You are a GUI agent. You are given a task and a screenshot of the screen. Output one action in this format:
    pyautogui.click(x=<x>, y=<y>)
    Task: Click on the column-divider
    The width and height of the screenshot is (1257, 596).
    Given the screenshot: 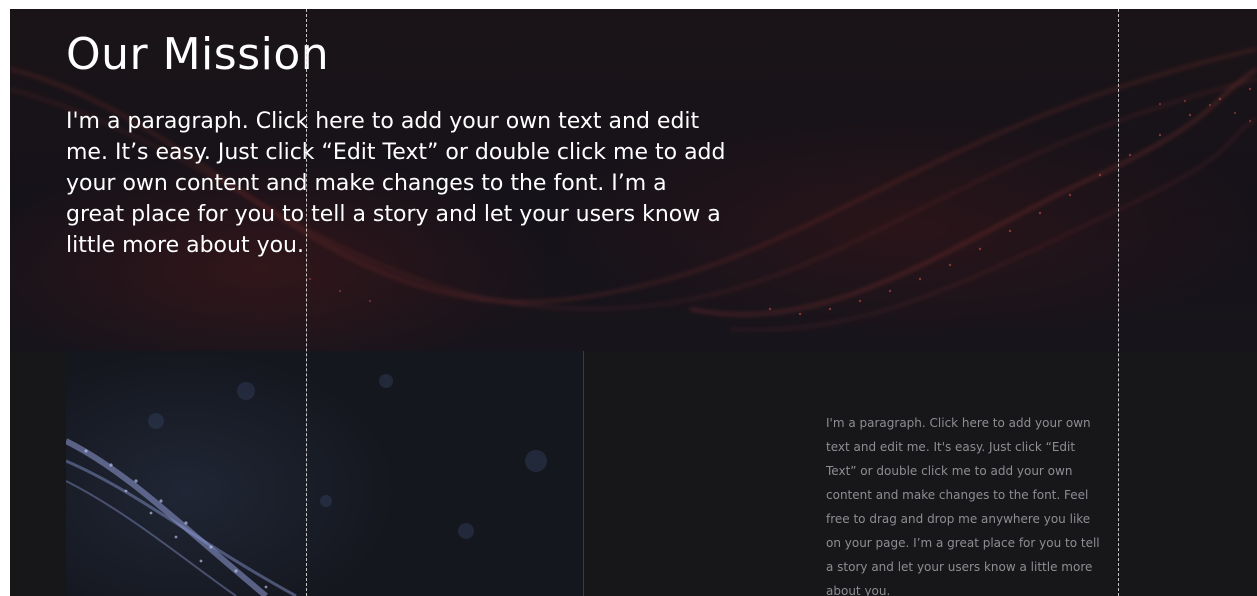 What is the action you would take?
    pyautogui.click(x=583, y=473)
    